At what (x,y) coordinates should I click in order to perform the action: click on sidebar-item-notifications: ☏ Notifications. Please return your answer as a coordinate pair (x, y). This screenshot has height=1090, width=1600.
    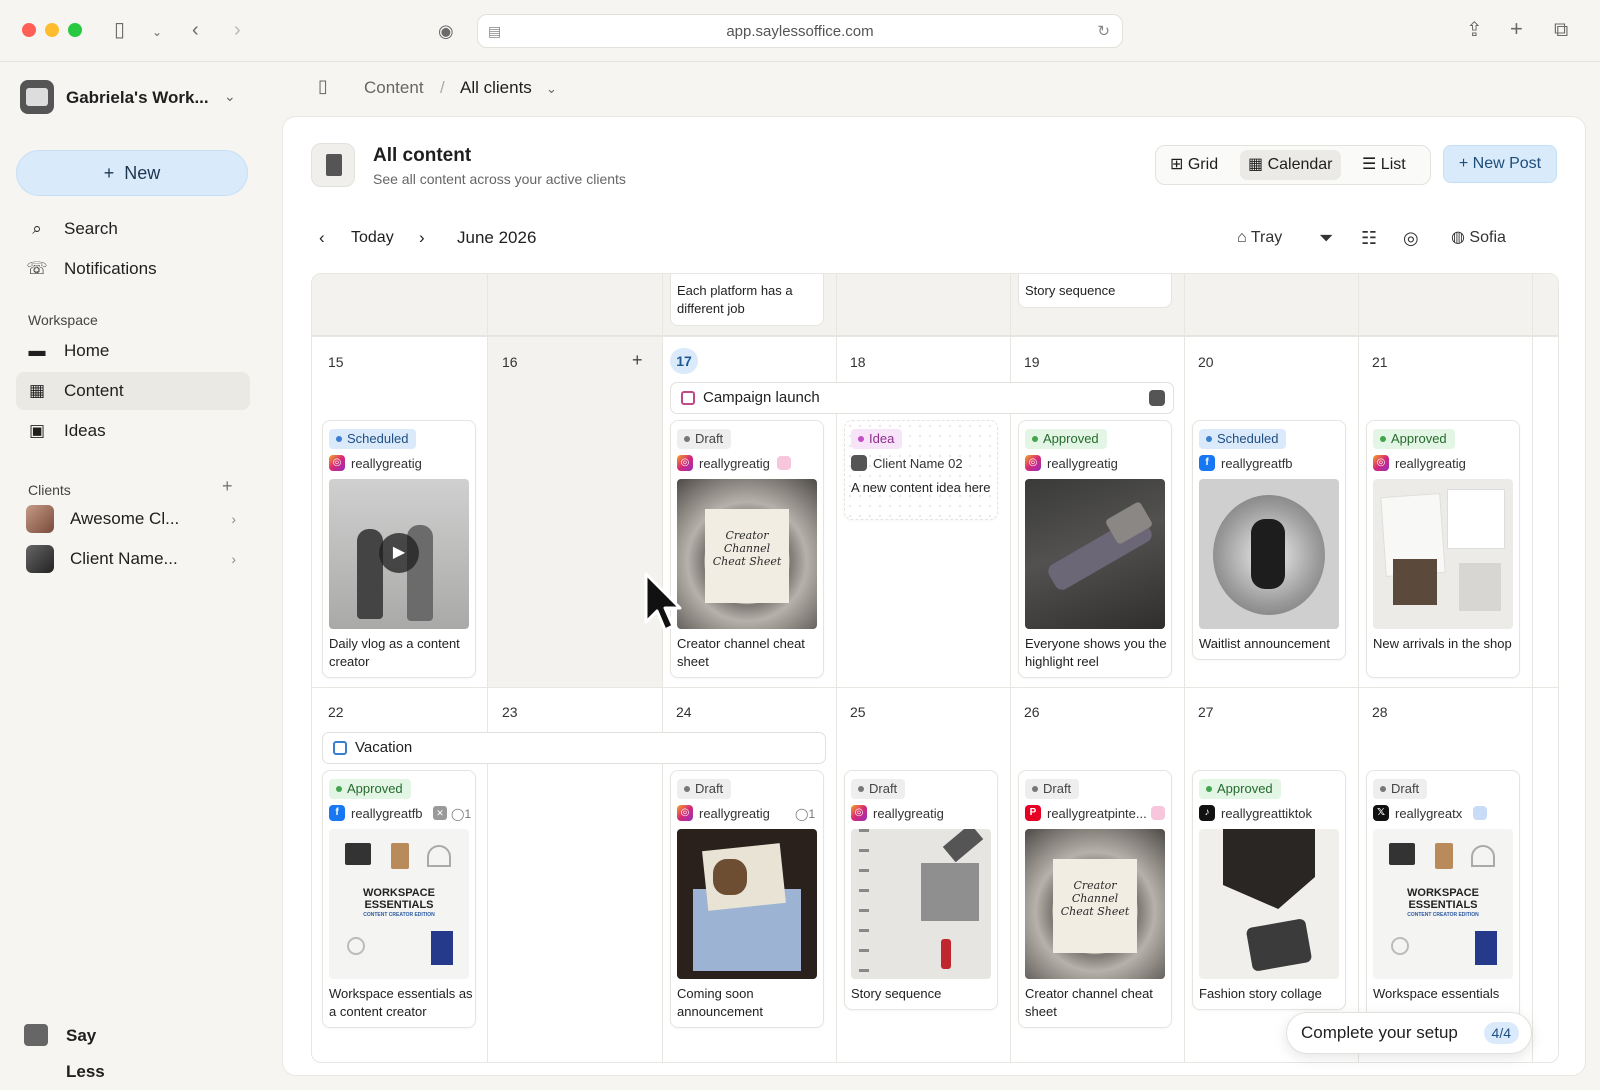
    Looking at the image, I should click on (133, 269).